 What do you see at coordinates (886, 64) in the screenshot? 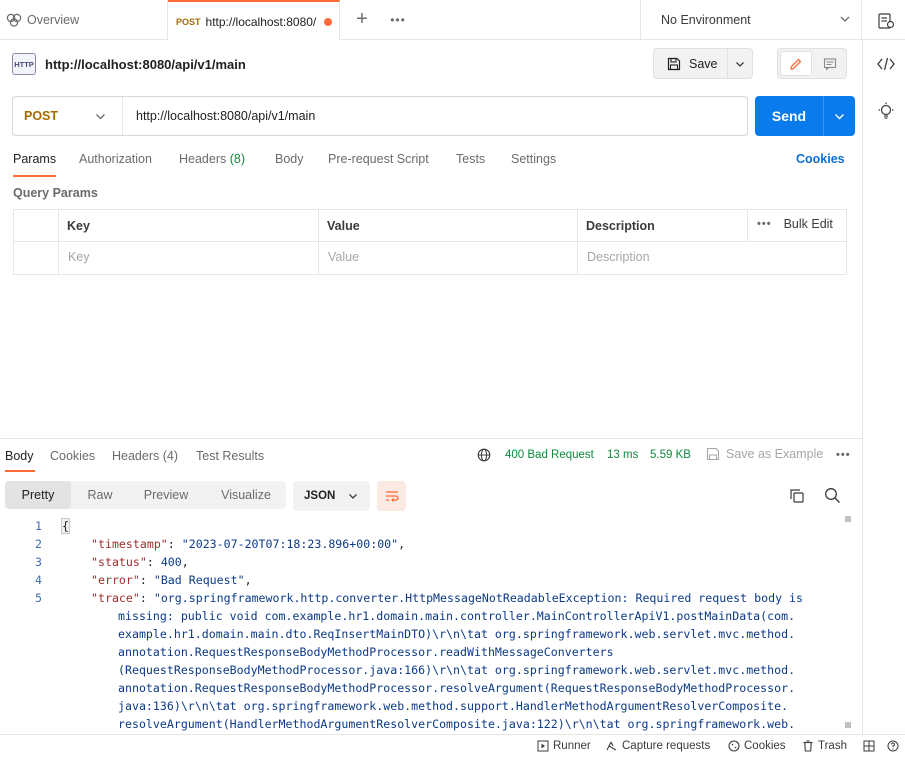
I see `code-icon` at bounding box center [886, 64].